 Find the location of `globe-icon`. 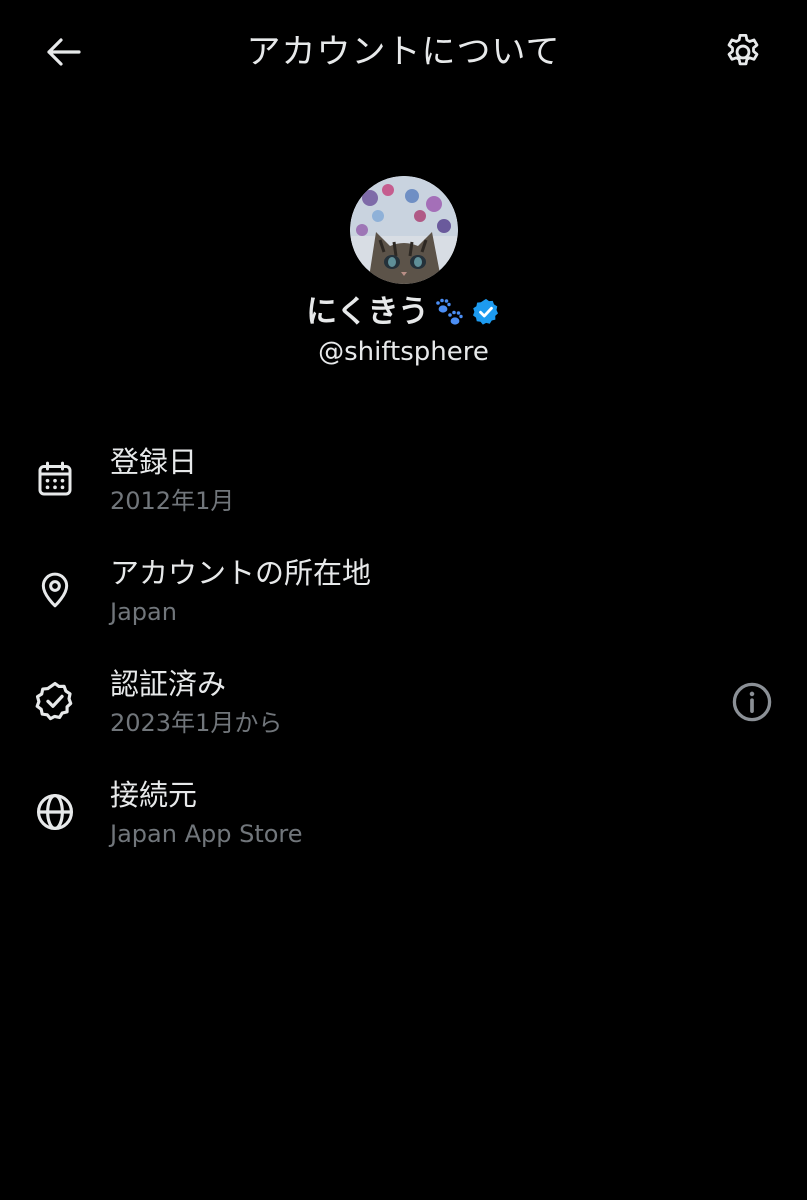

globe-icon is located at coordinates (55, 812).